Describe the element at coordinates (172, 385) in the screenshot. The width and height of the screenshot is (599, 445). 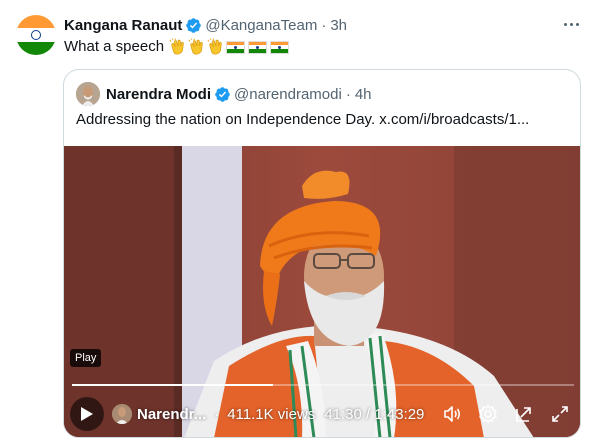
I see `video-progress-fill` at that location.